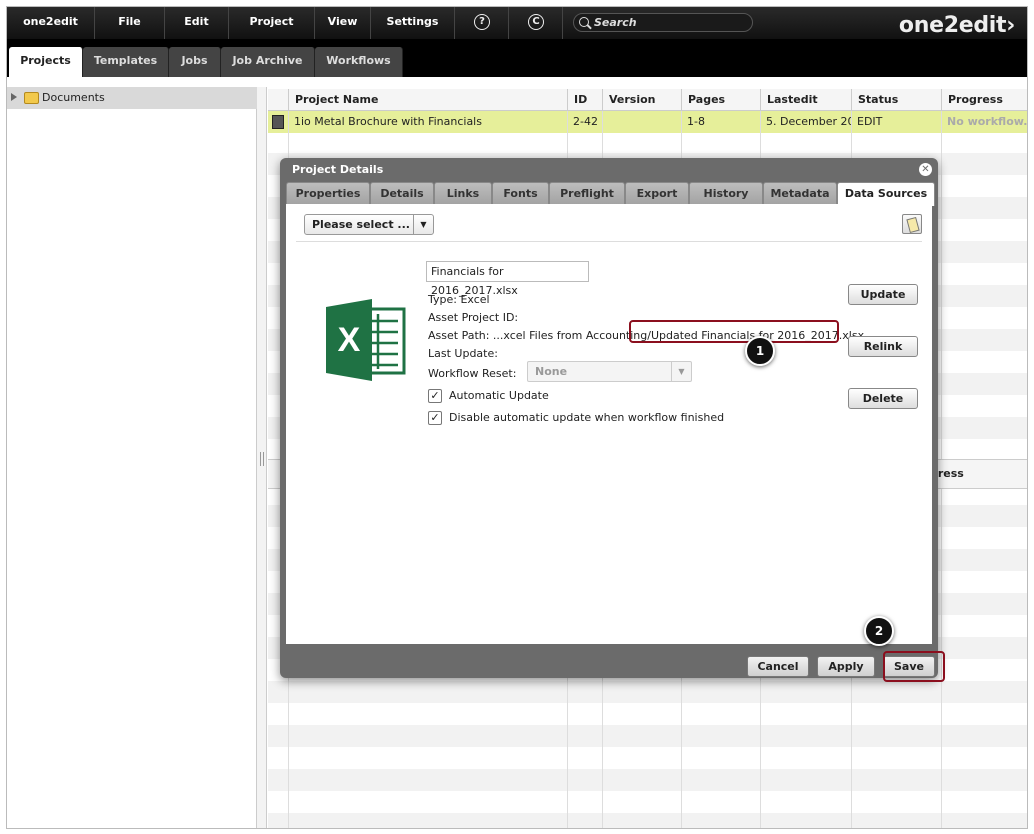 The width and height of the screenshot is (1034, 834). I want to click on col-pages: Pages, so click(720, 100).